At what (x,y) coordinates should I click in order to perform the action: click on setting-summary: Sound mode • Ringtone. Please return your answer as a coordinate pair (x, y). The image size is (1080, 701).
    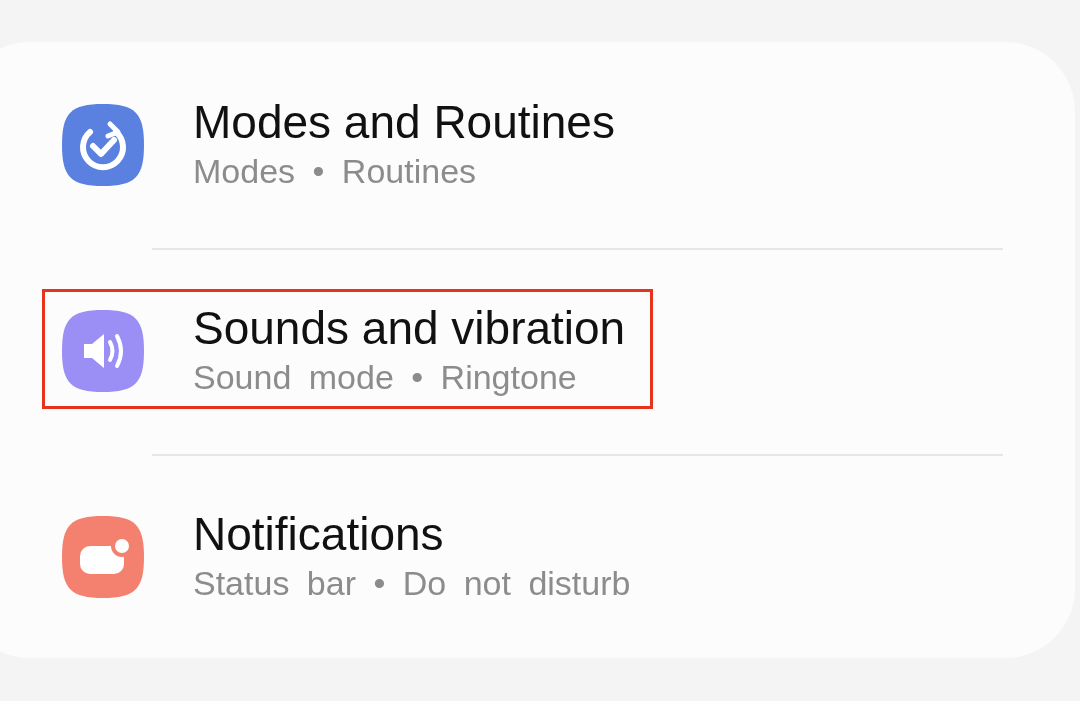
    Looking at the image, I should click on (385, 378).